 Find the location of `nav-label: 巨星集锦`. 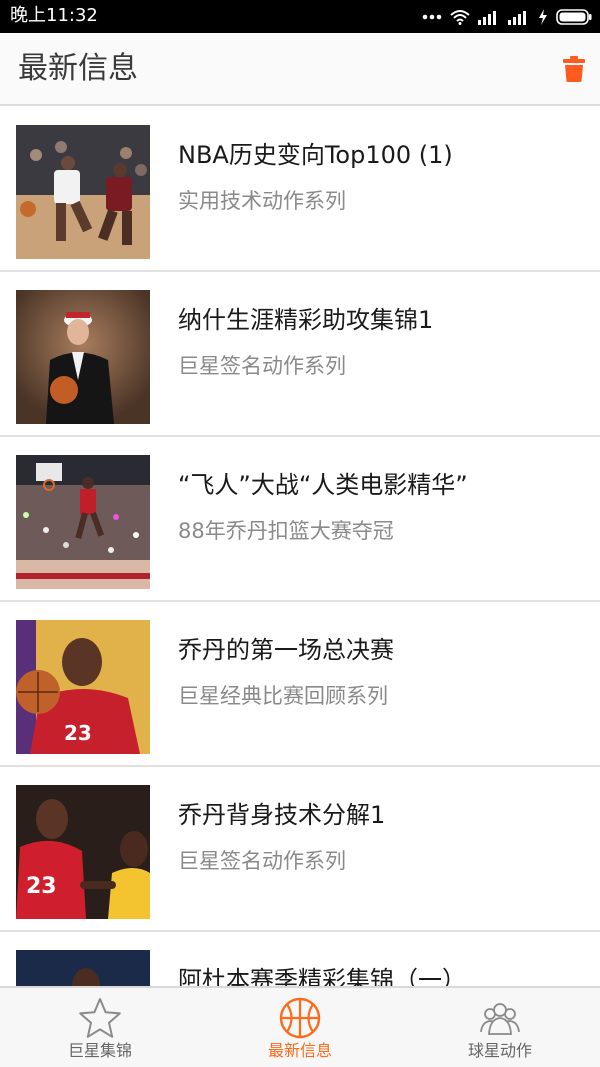

nav-label: 巨星集锦 is located at coordinates (99, 1050).